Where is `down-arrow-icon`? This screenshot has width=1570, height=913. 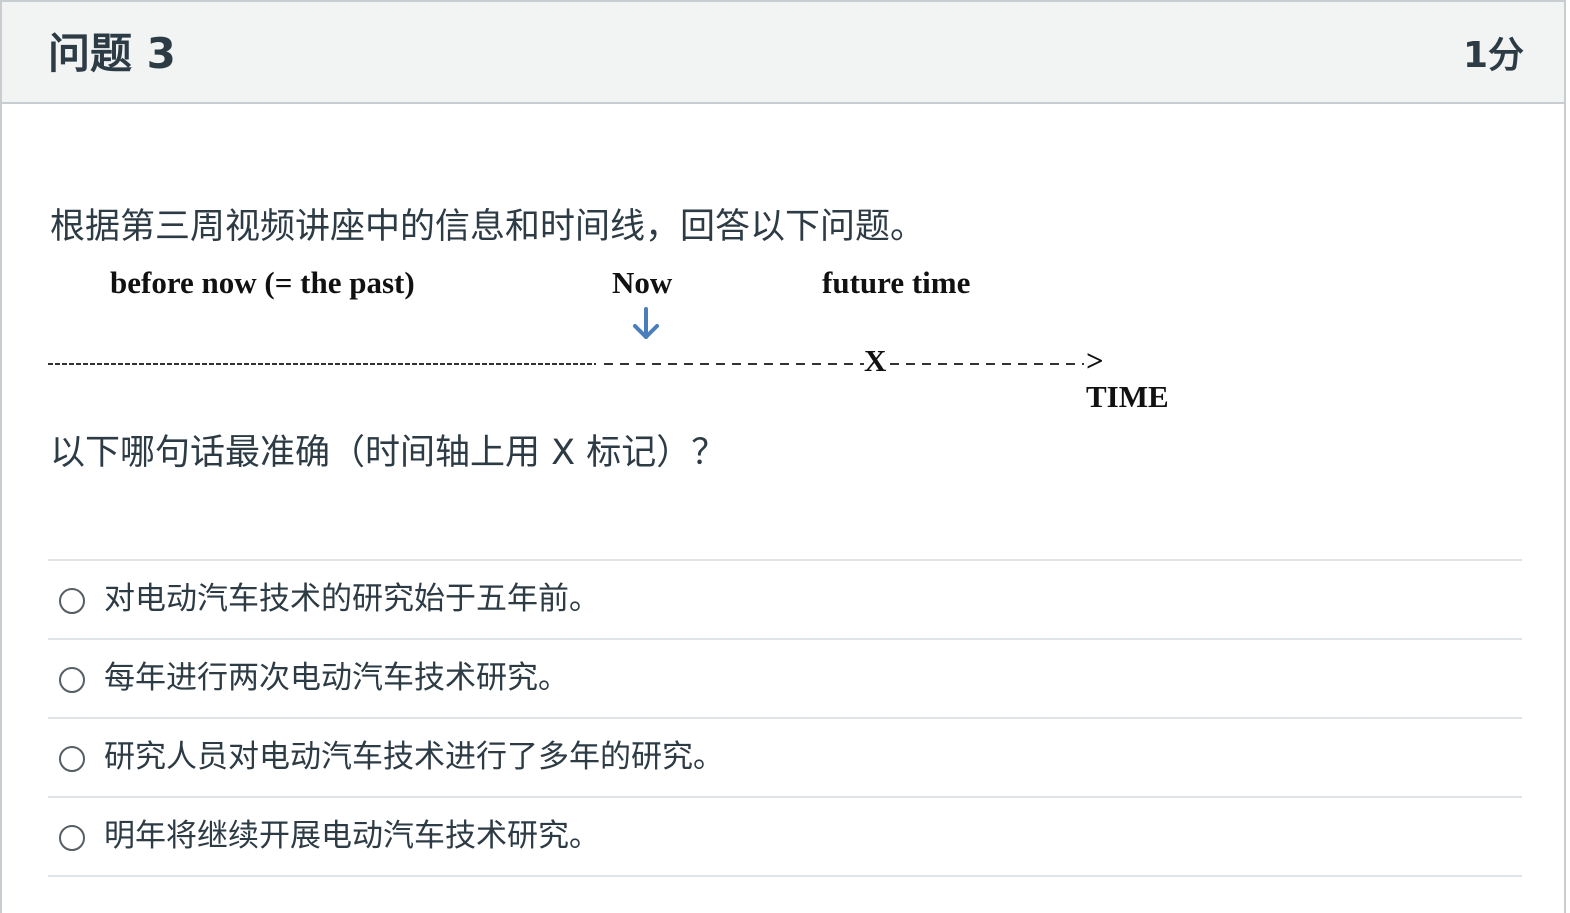
down-arrow-icon is located at coordinates (646, 323).